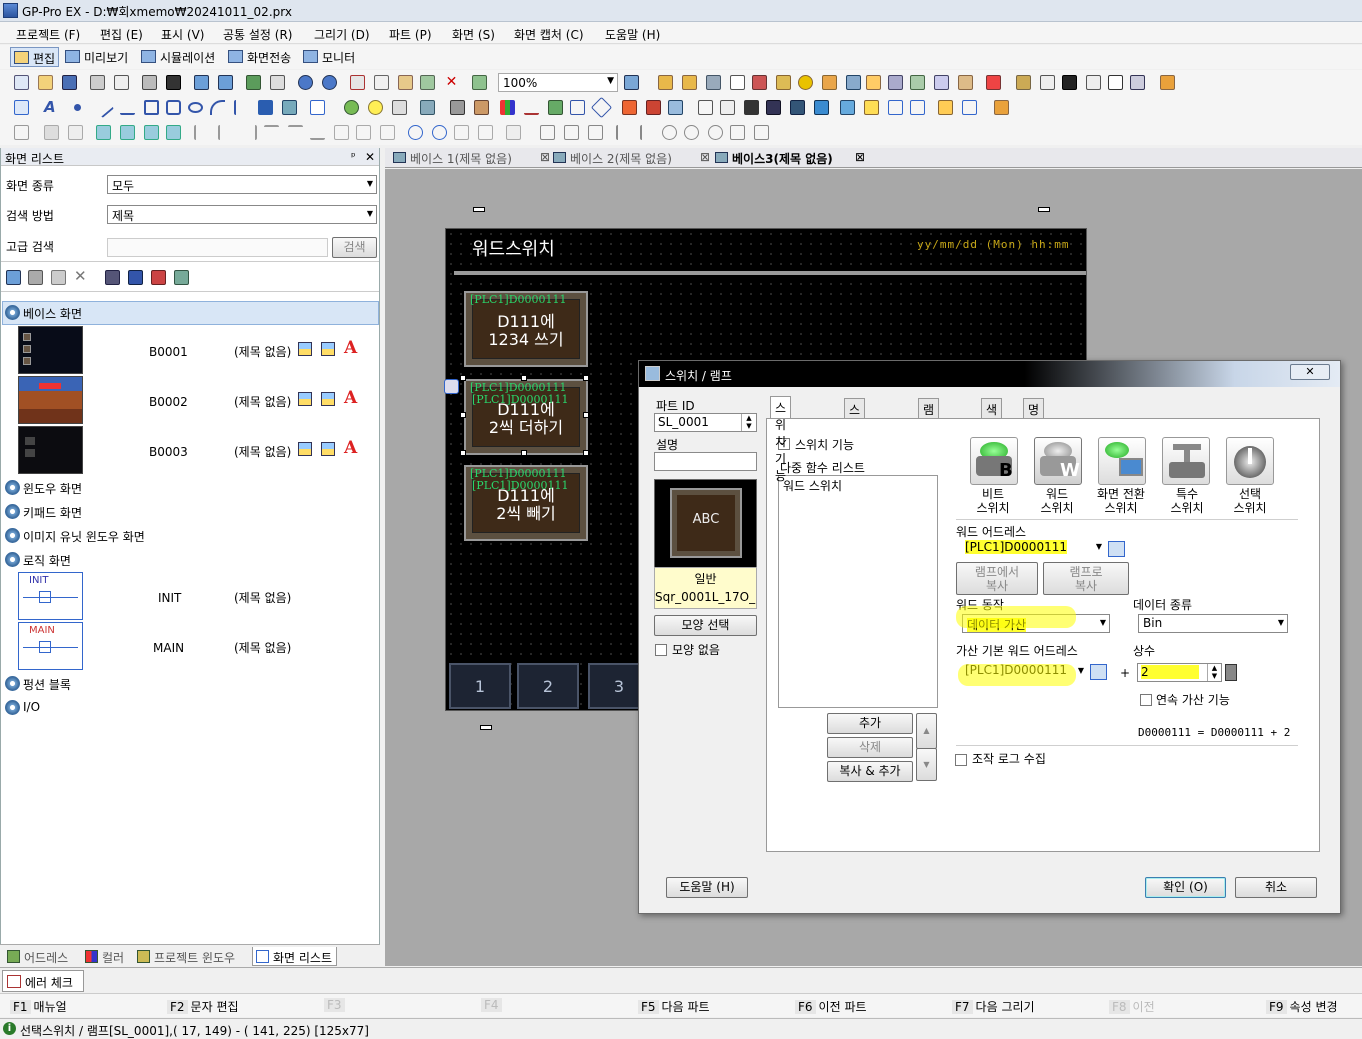  Describe the element at coordinates (805, 82) in the screenshot. I see `alarm-icon` at that location.